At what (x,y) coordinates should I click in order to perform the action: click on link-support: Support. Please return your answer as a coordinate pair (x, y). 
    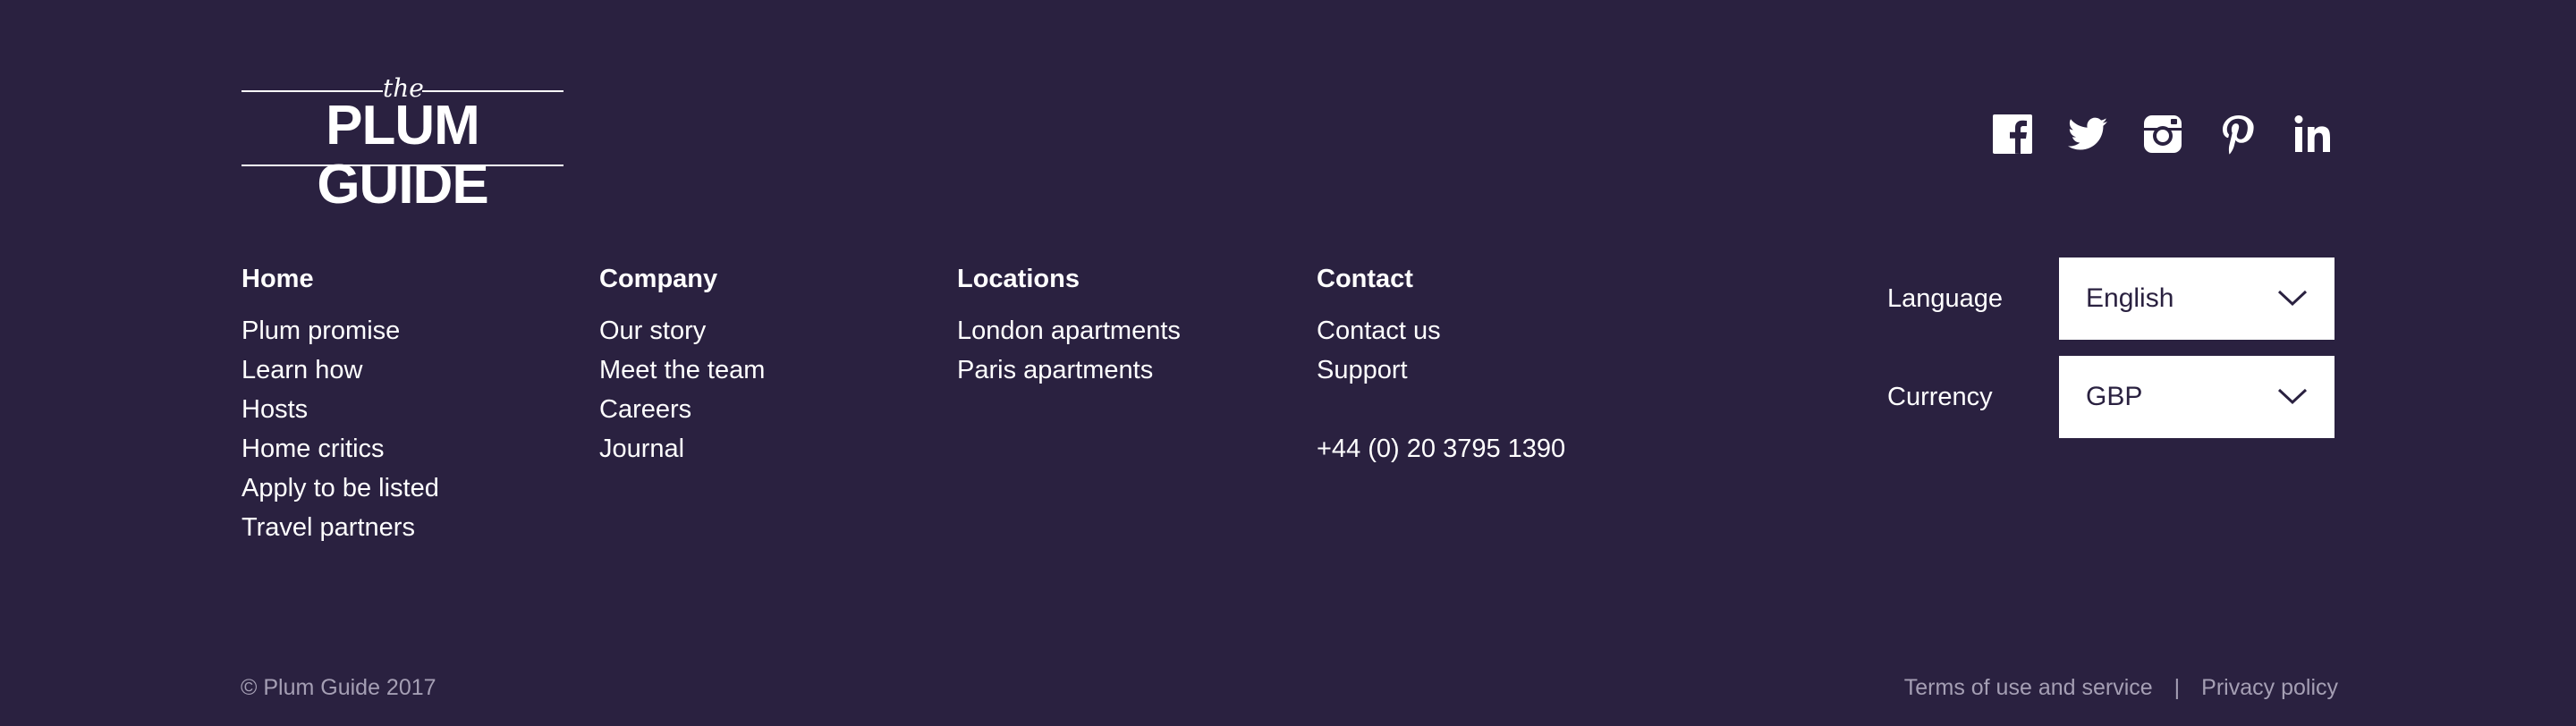
    Looking at the image, I should click on (1441, 370).